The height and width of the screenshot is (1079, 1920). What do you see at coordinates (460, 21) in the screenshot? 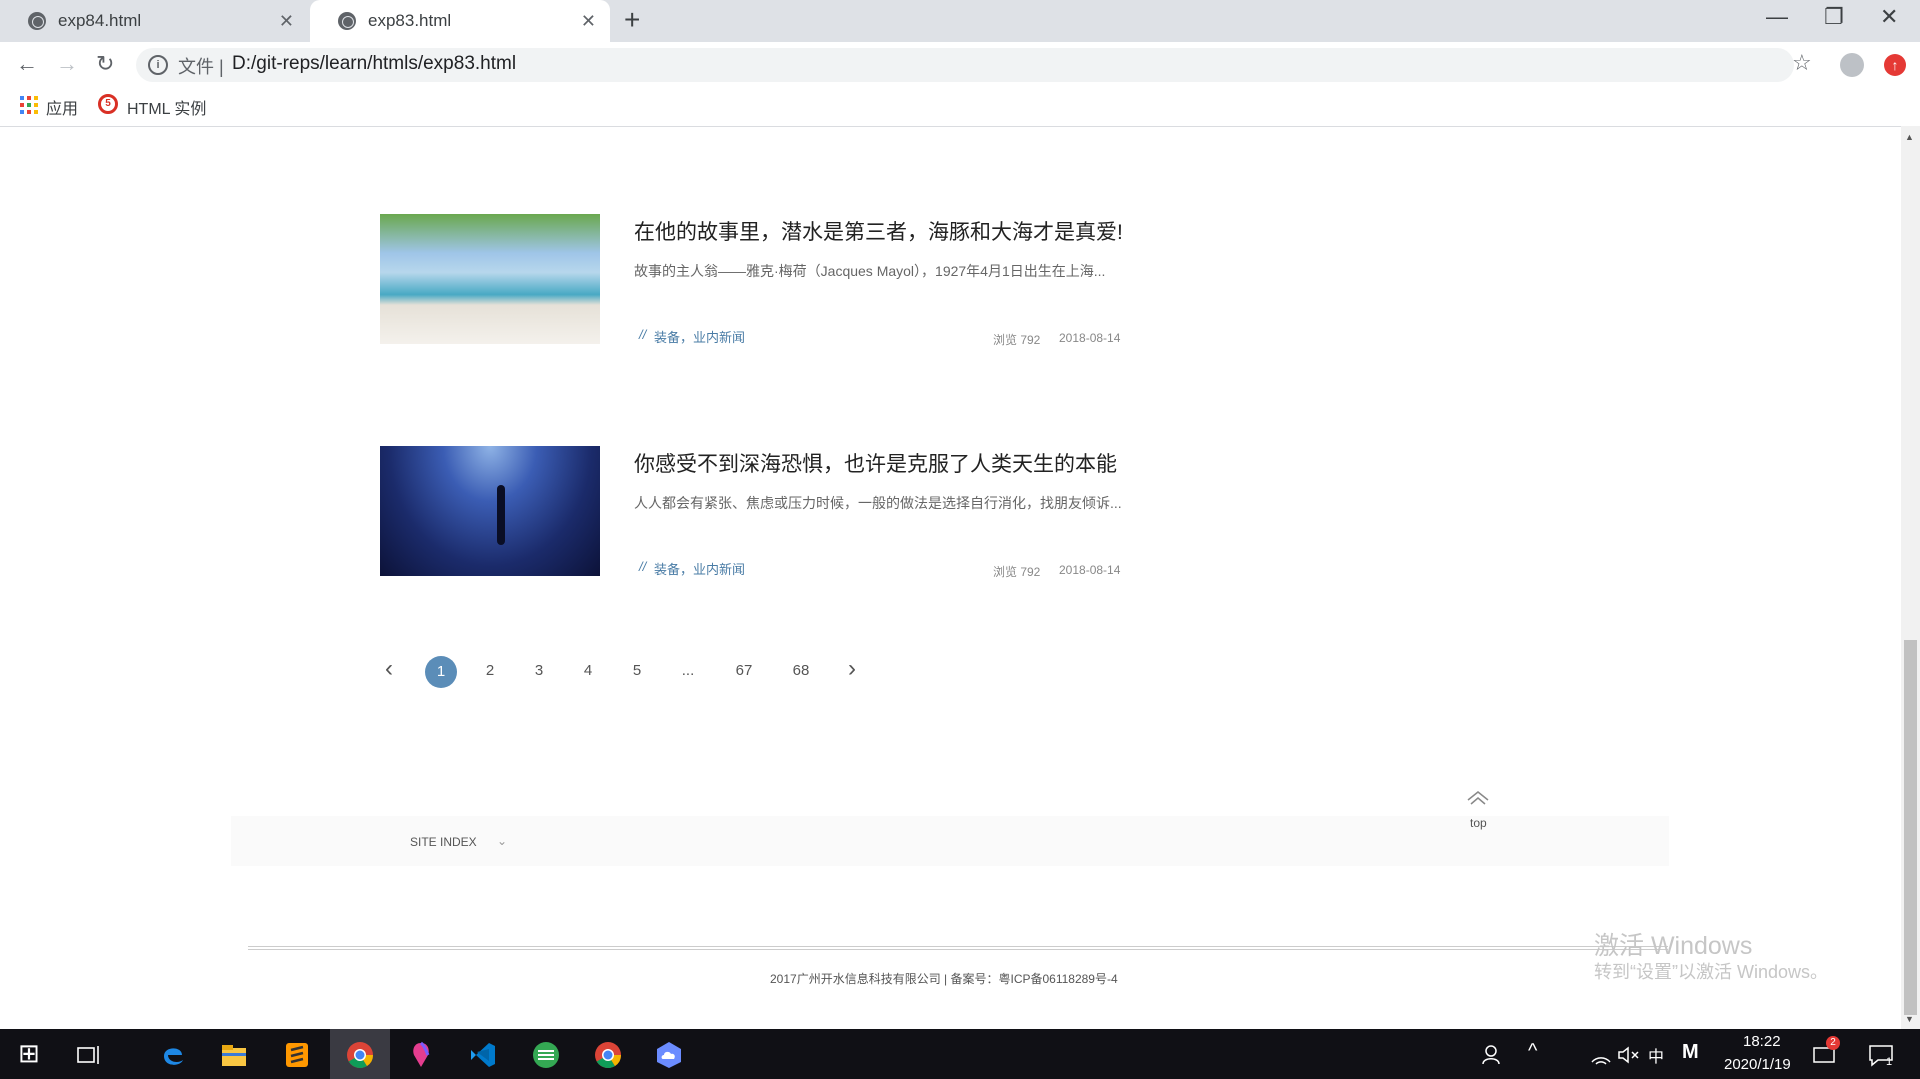
I see `tab-exp83: exp83.html ✕` at bounding box center [460, 21].